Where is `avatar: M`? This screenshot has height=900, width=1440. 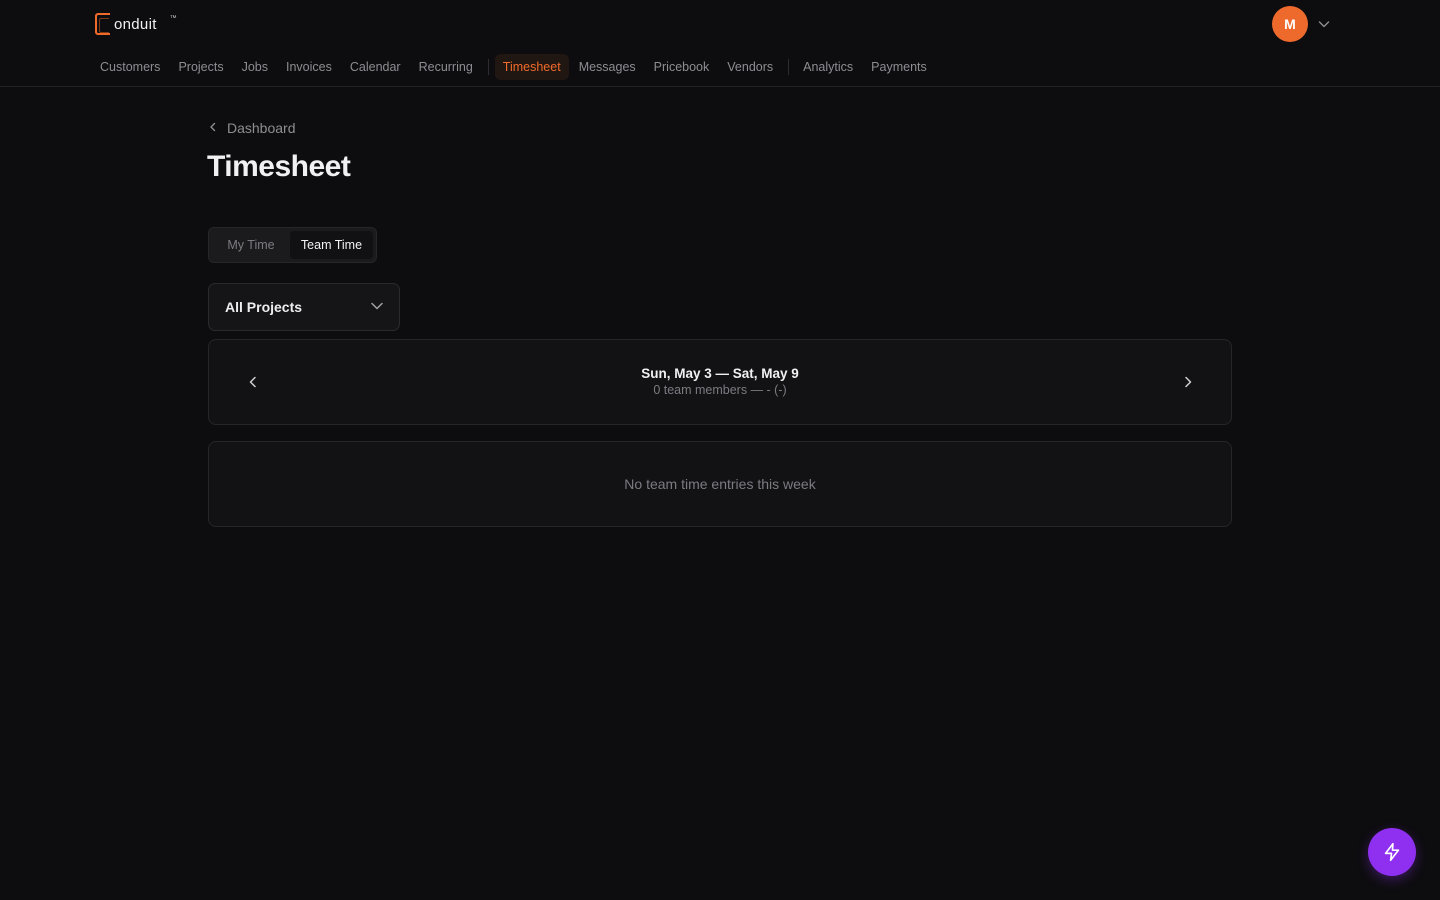
avatar: M is located at coordinates (1290, 24).